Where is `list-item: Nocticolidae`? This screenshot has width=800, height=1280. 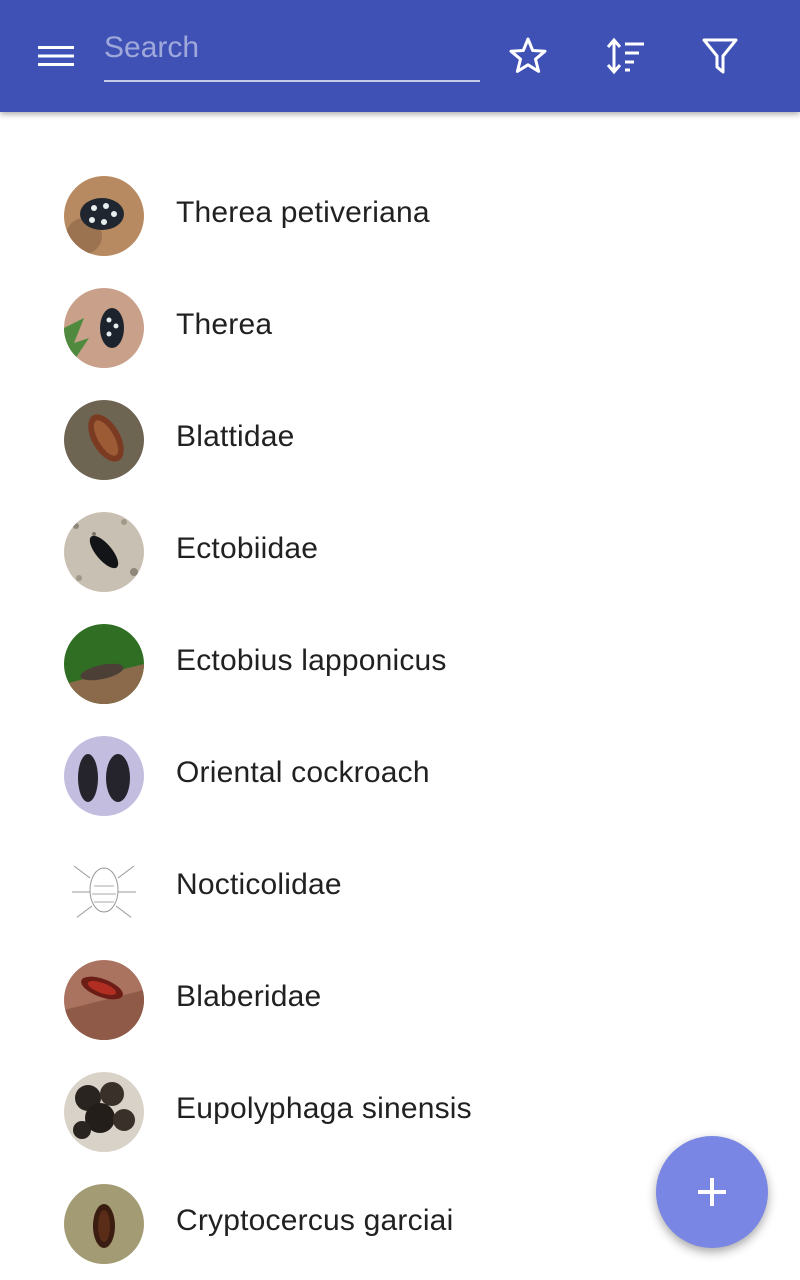 list-item: Nocticolidae is located at coordinates (400, 888).